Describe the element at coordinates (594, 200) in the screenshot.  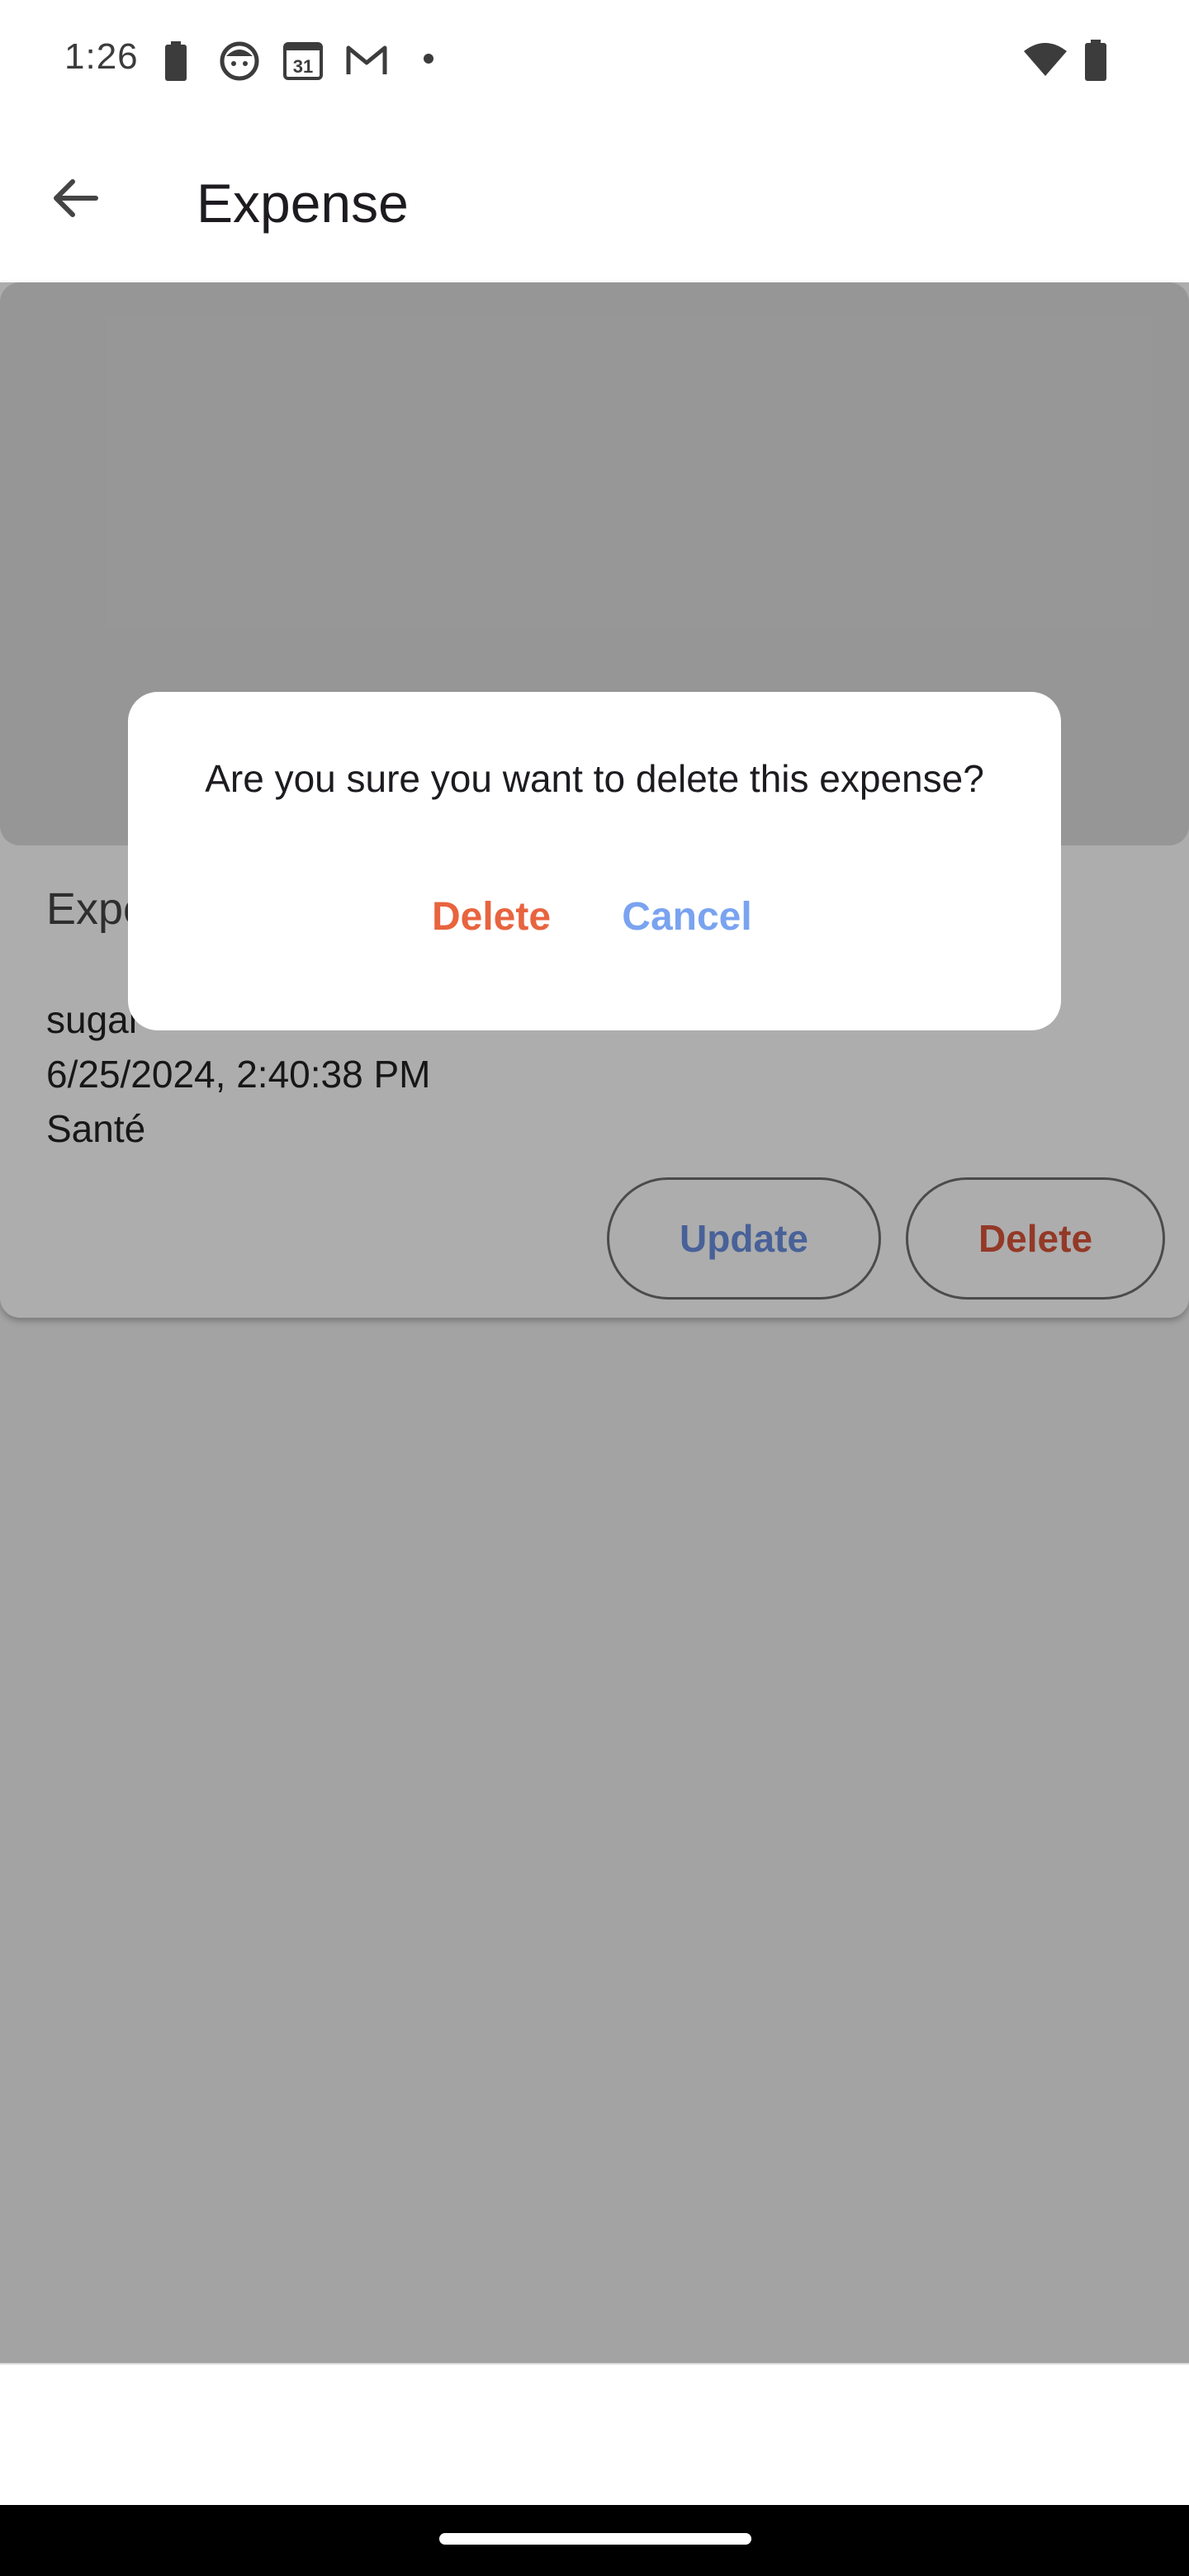
I see `app-bar: Expense` at that location.